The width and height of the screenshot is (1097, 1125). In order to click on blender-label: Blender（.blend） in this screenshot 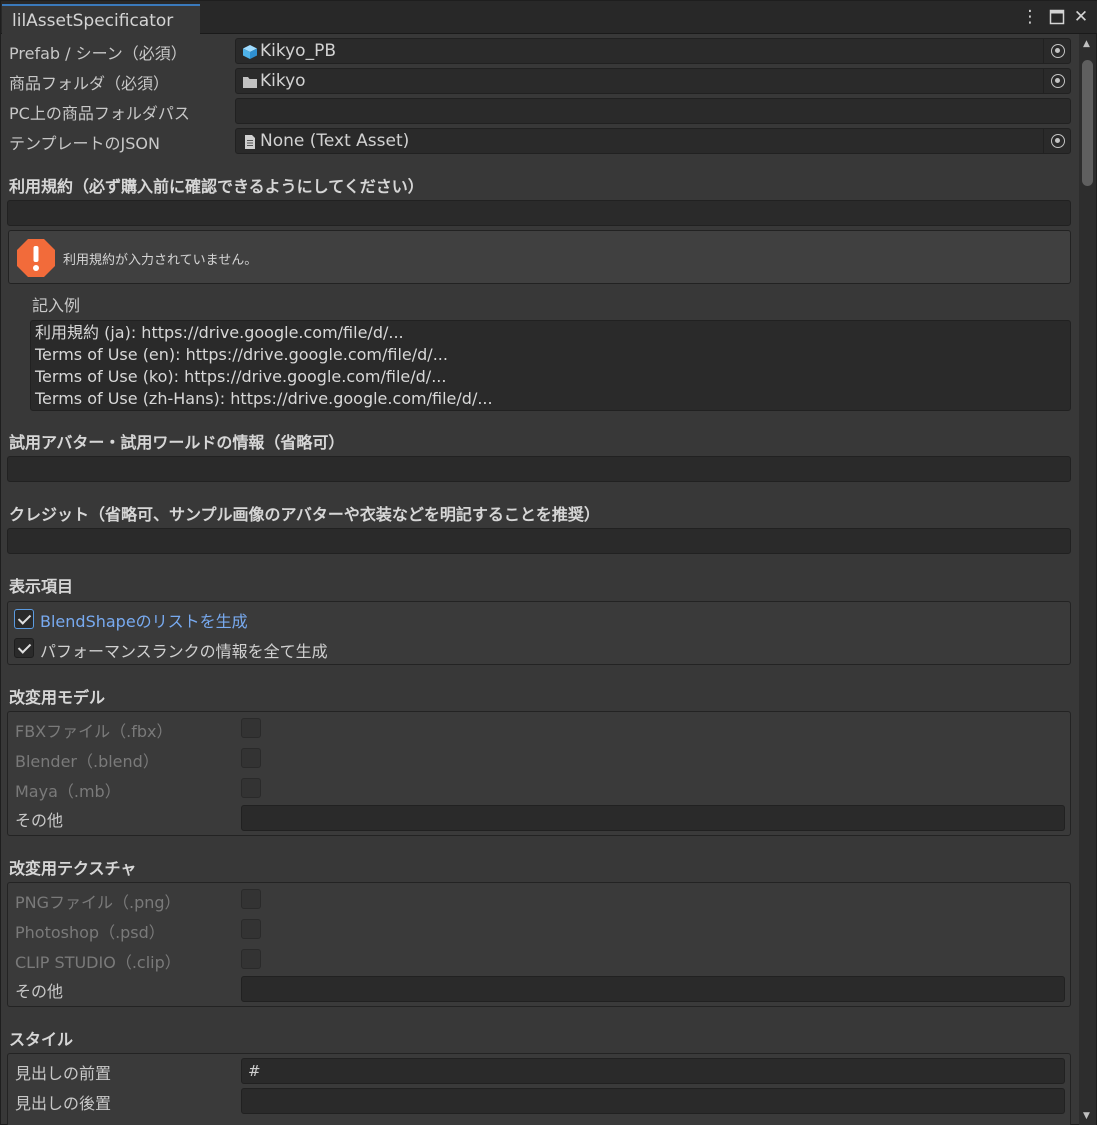, I will do `click(87, 761)`.